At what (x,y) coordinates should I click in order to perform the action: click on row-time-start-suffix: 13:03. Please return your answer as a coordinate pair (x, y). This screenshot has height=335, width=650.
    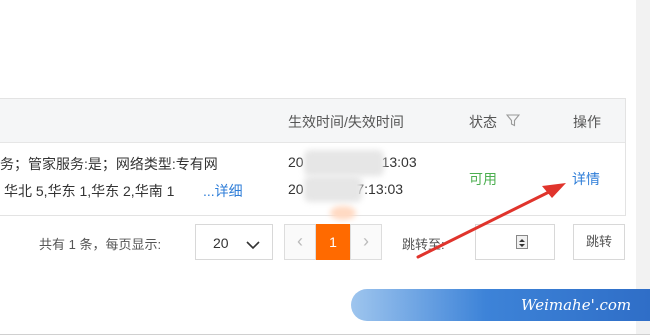
    Looking at the image, I should click on (399, 162).